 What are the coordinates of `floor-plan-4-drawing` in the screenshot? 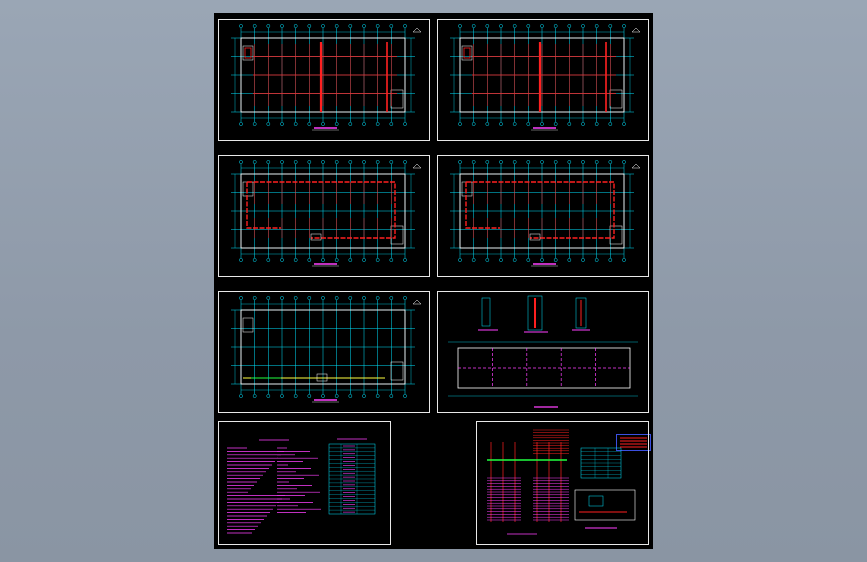 It's located at (545, 213).